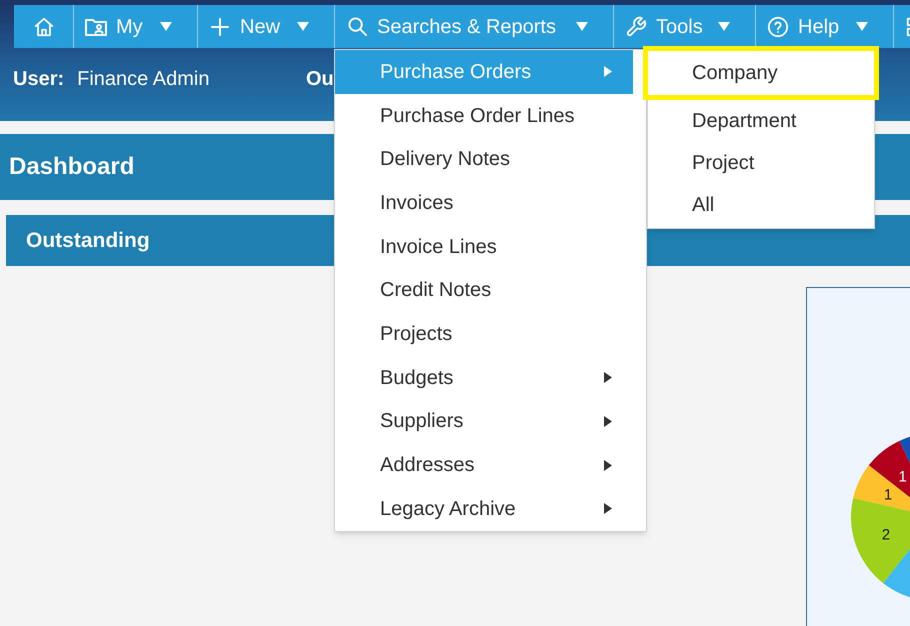  Describe the element at coordinates (220, 27) in the screenshot. I see `plus-icon` at that location.